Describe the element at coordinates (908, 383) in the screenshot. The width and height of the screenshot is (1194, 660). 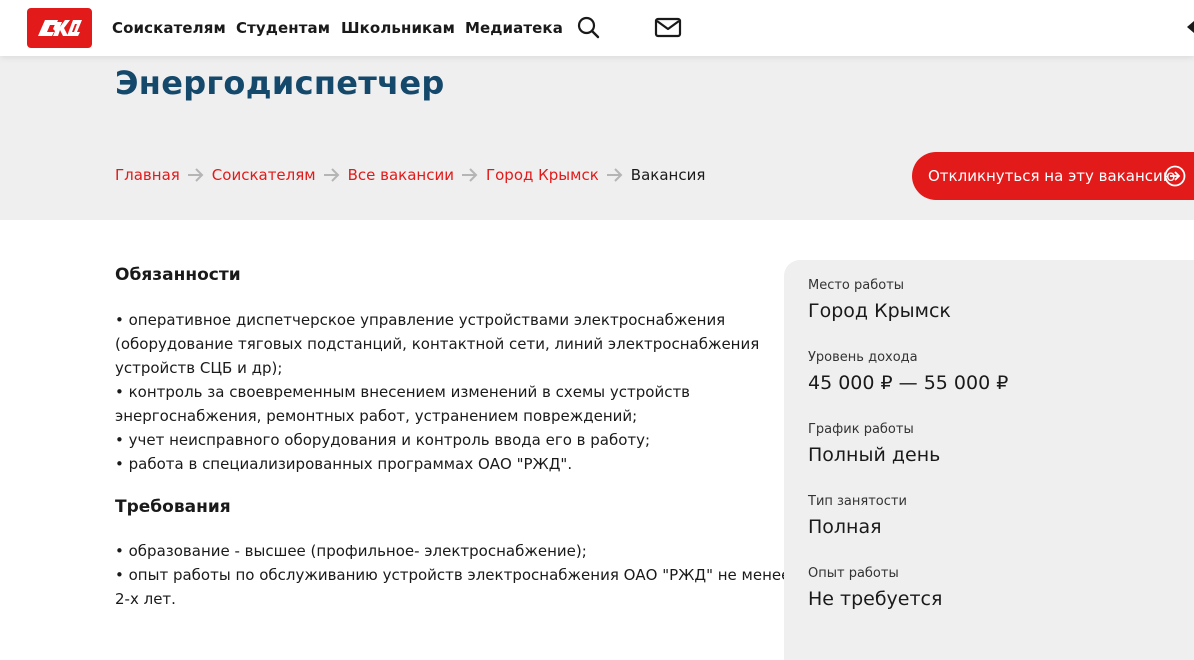
I see `info-value-income: 45 000 ₽ — 55 000 ₽` at that location.